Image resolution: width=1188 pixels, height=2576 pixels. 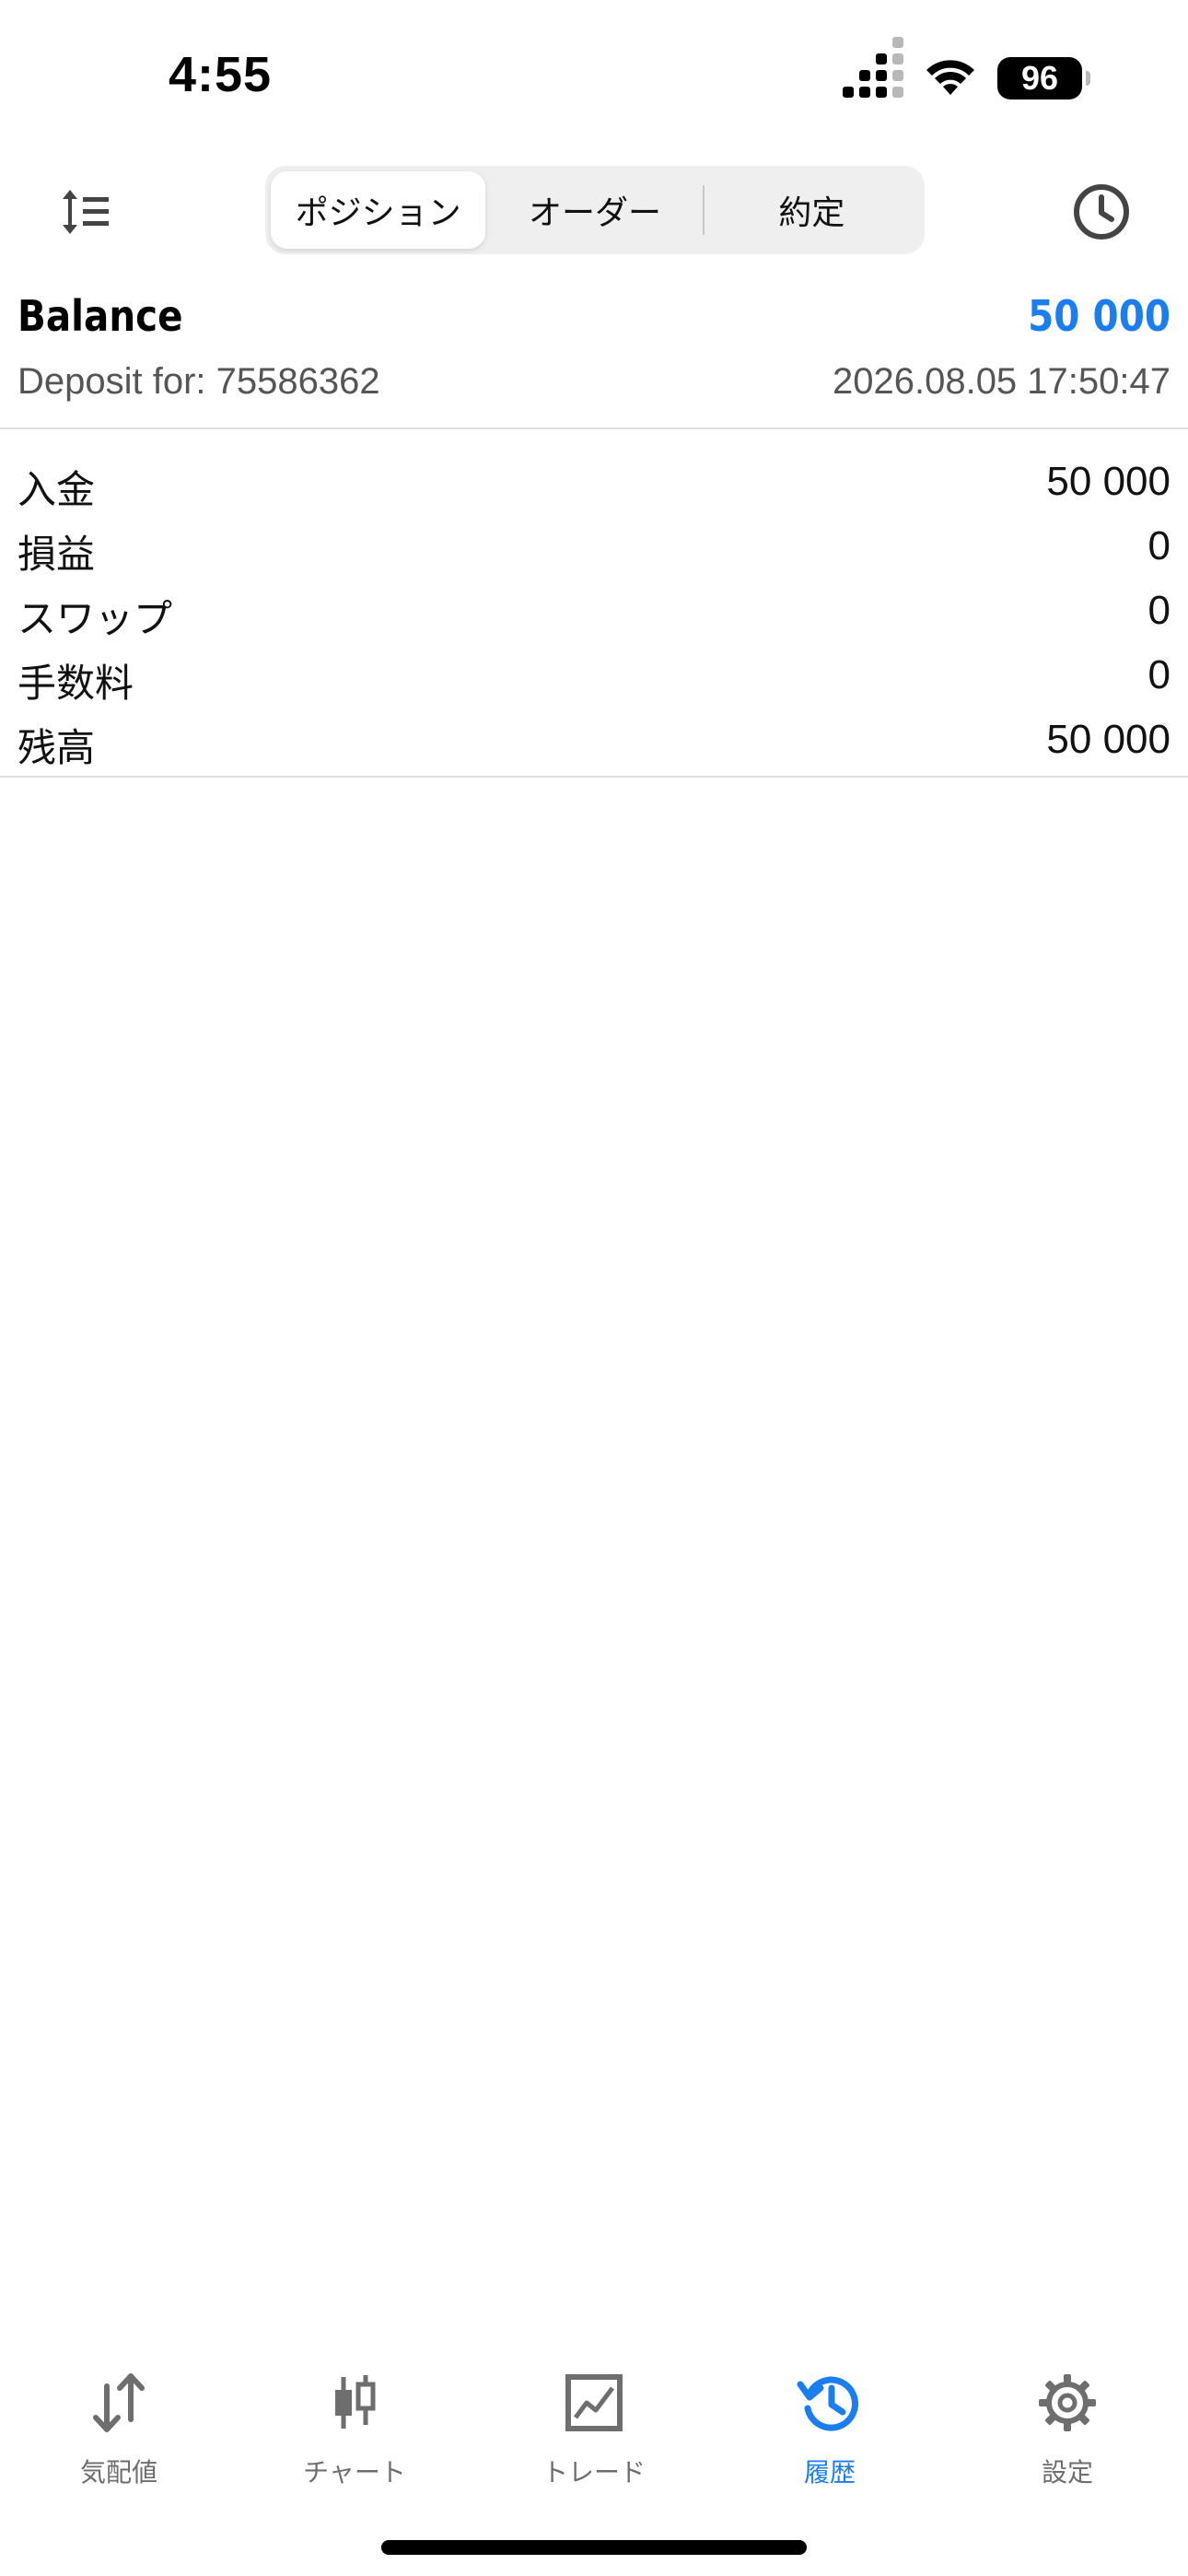 I want to click on sort-button, so click(x=87, y=212).